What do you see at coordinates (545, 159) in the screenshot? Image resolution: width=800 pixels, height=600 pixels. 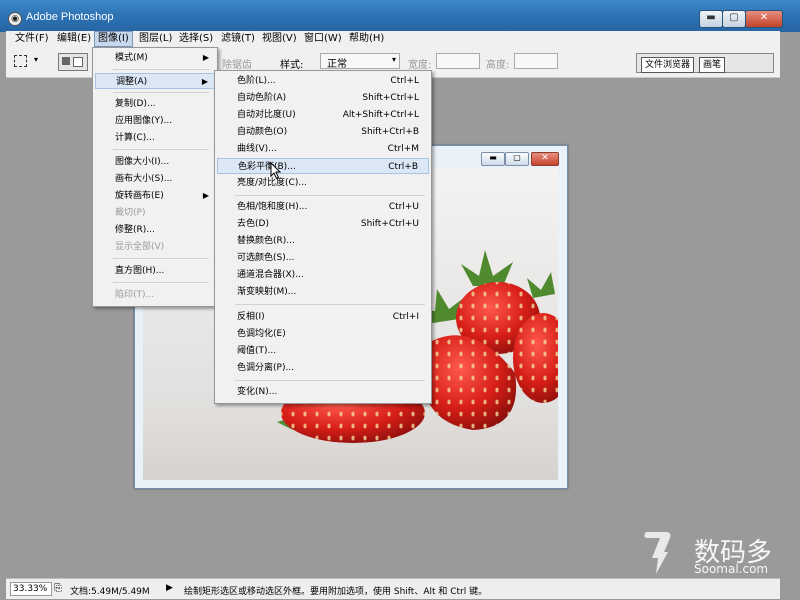 I see `doc-close-button: ✕` at bounding box center [545, 159].